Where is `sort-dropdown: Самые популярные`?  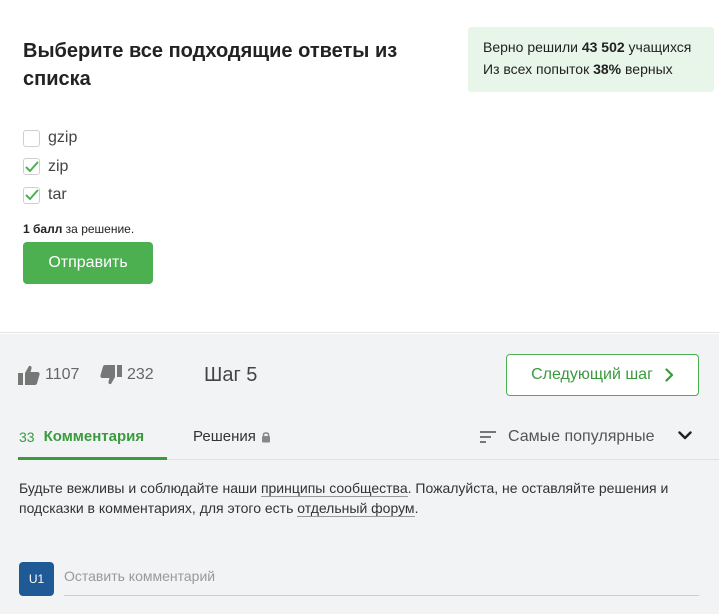
sort-dropdown: Самые популярные is located at coordinates (586, 437).